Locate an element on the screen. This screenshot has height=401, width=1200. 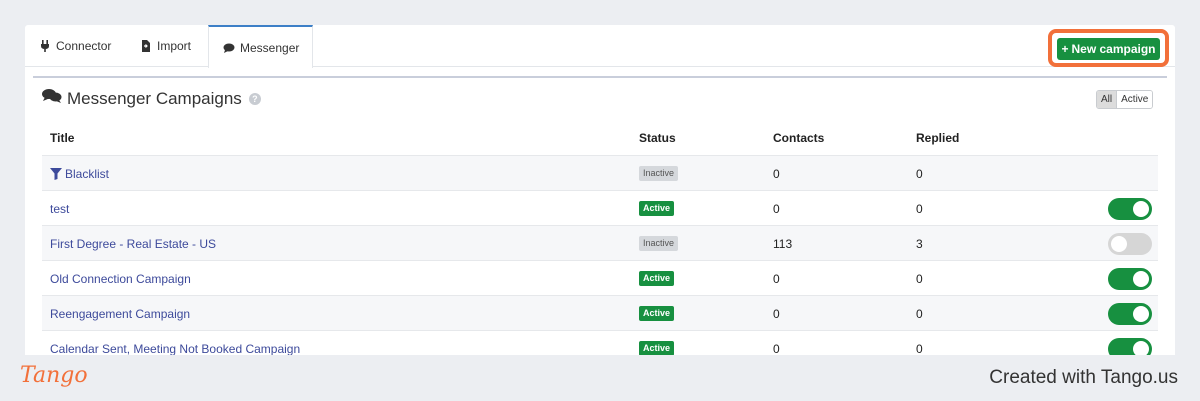
filter-active-button: Active is located at coordinates (1135, 99).